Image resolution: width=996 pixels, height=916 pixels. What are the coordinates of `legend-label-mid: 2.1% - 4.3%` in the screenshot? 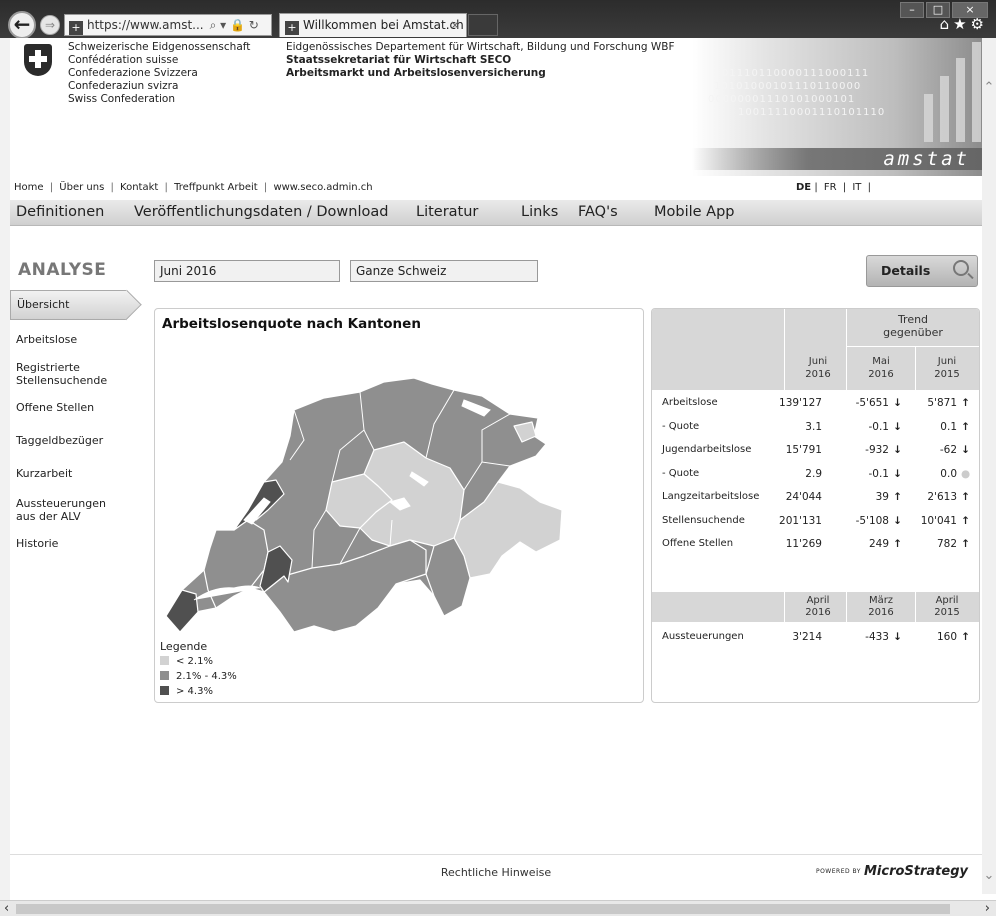 It's located at (206, 676).